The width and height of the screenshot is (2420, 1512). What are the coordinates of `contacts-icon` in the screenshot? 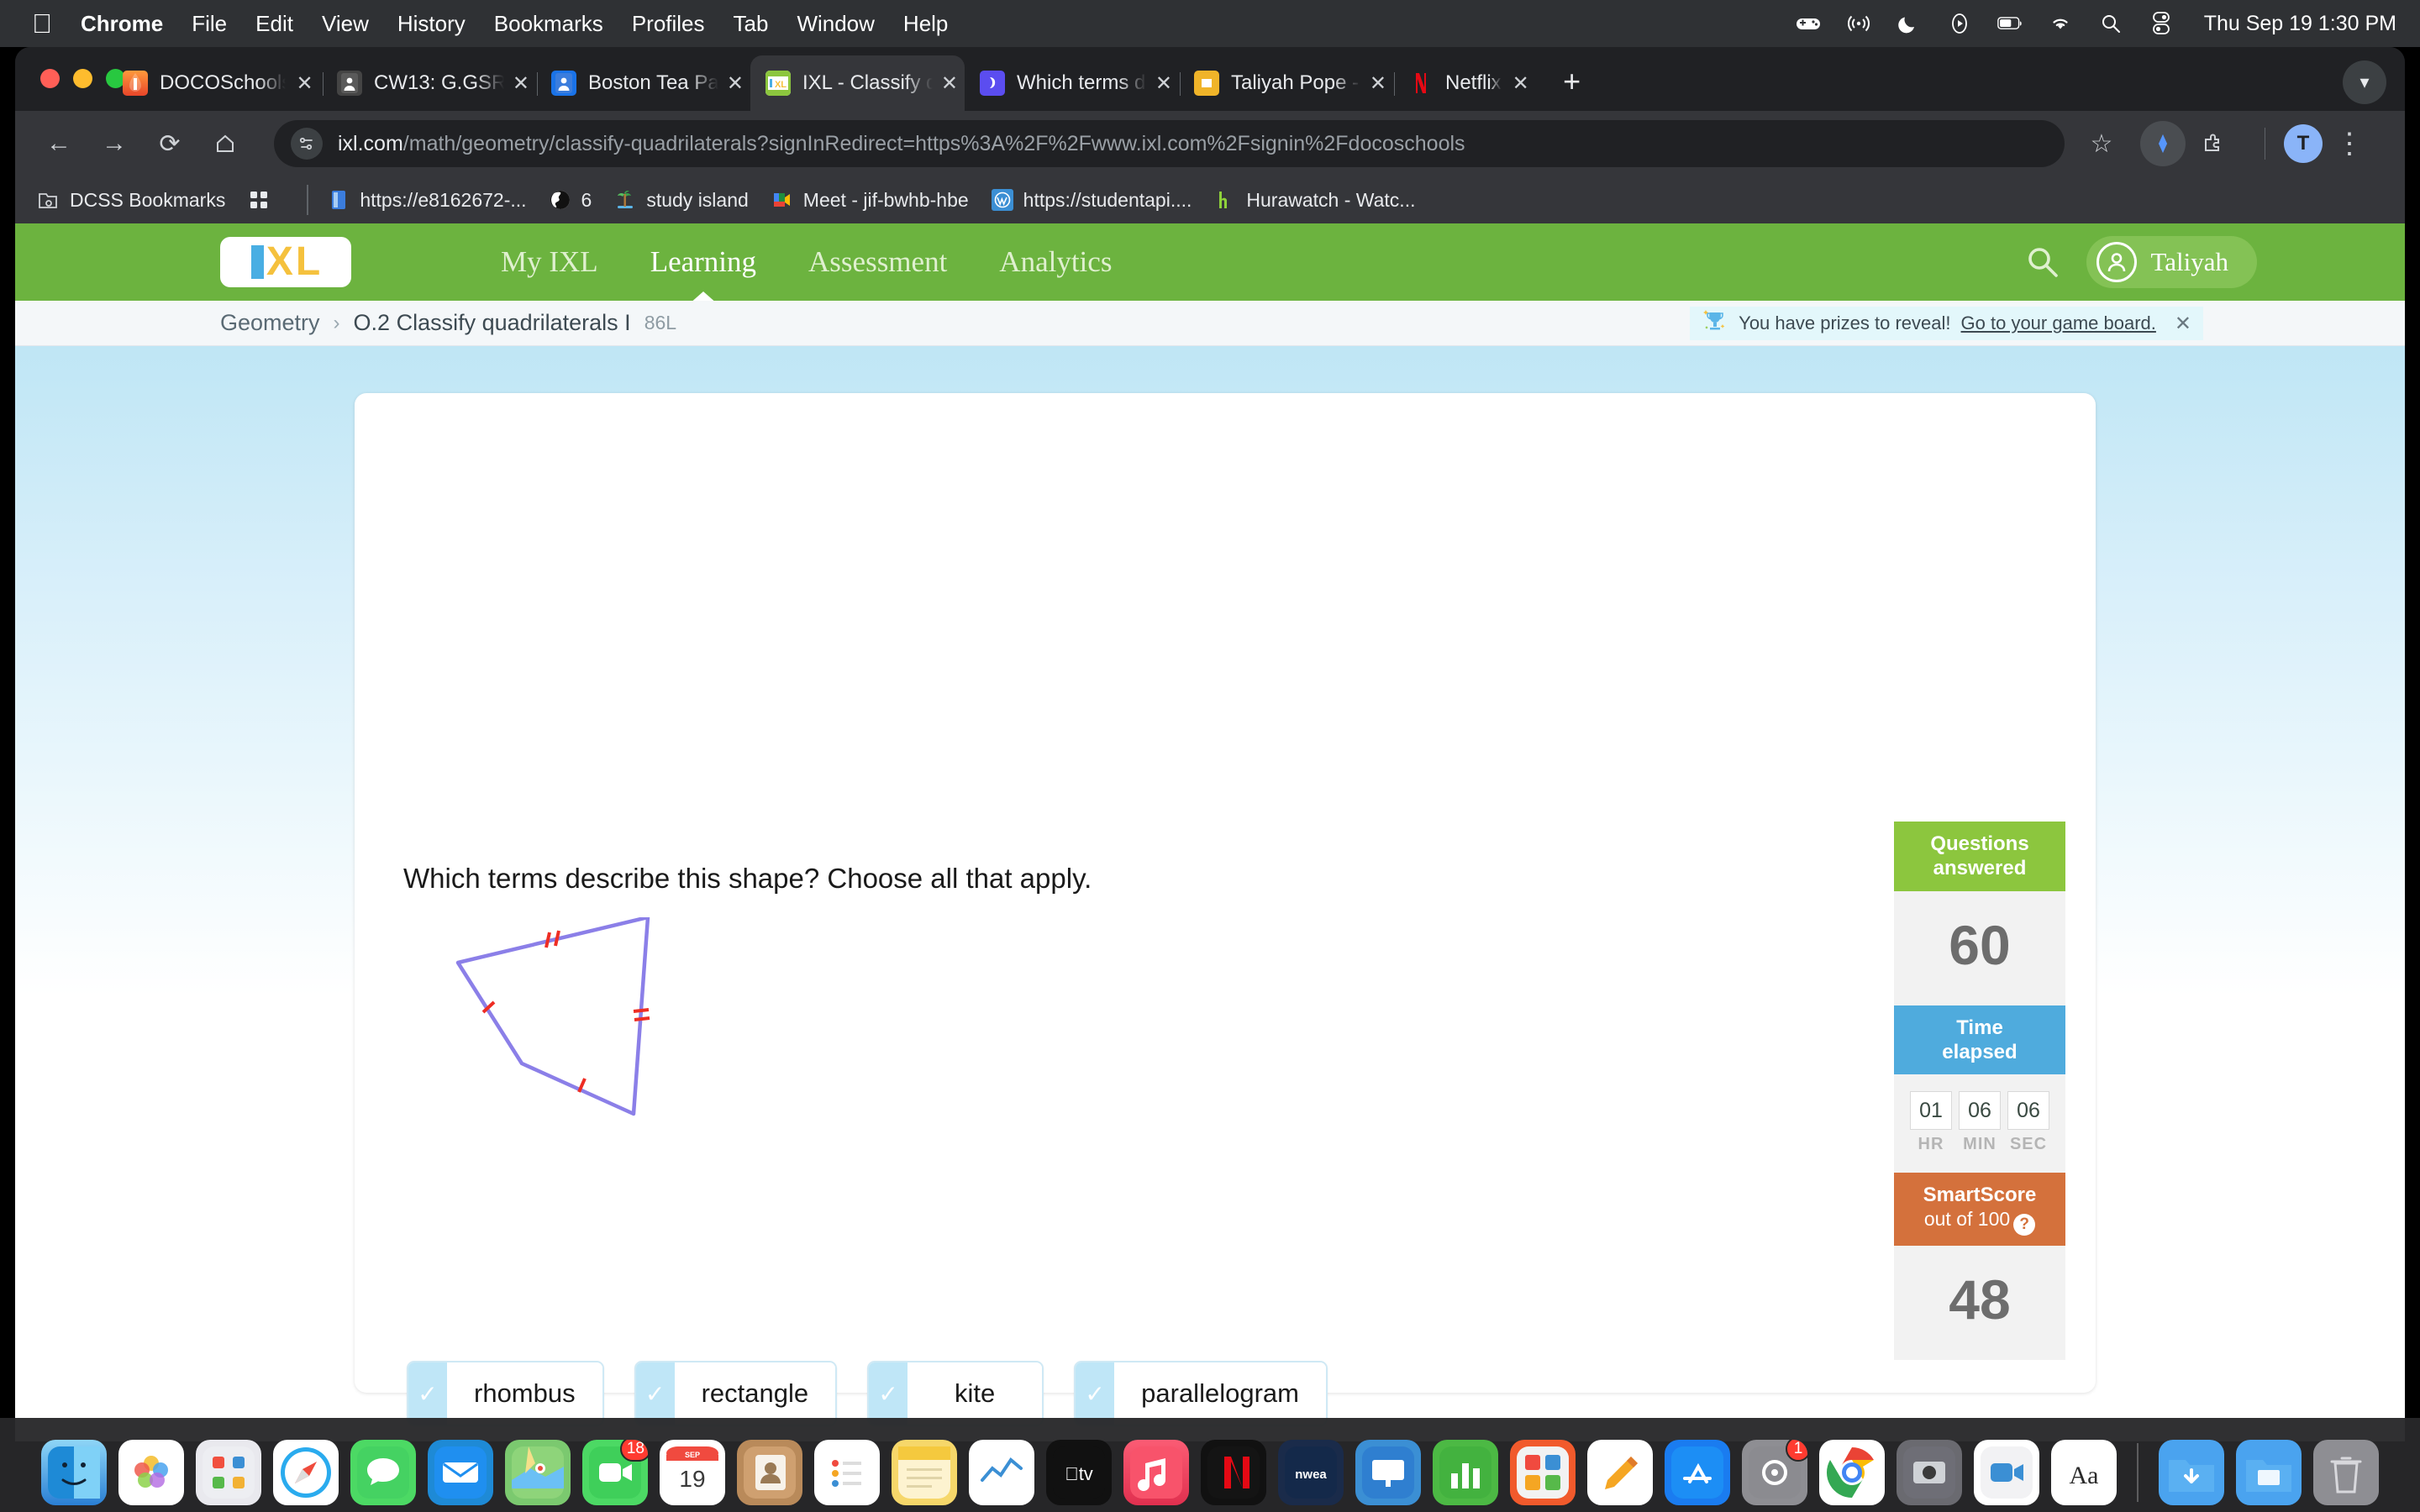 It's located at (769, 1472).